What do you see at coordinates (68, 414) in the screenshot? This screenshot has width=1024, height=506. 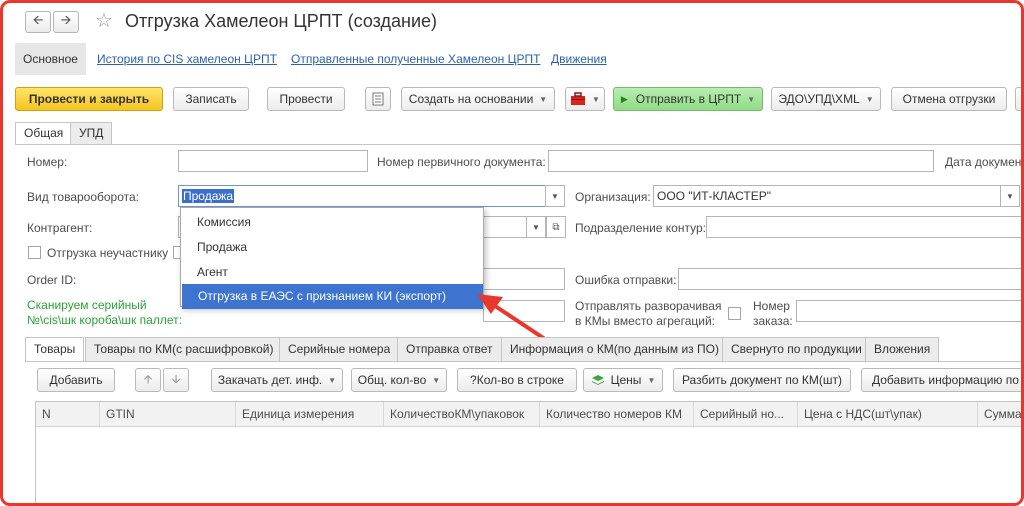 I see `column-header: N` at bounding box center [68, 414].